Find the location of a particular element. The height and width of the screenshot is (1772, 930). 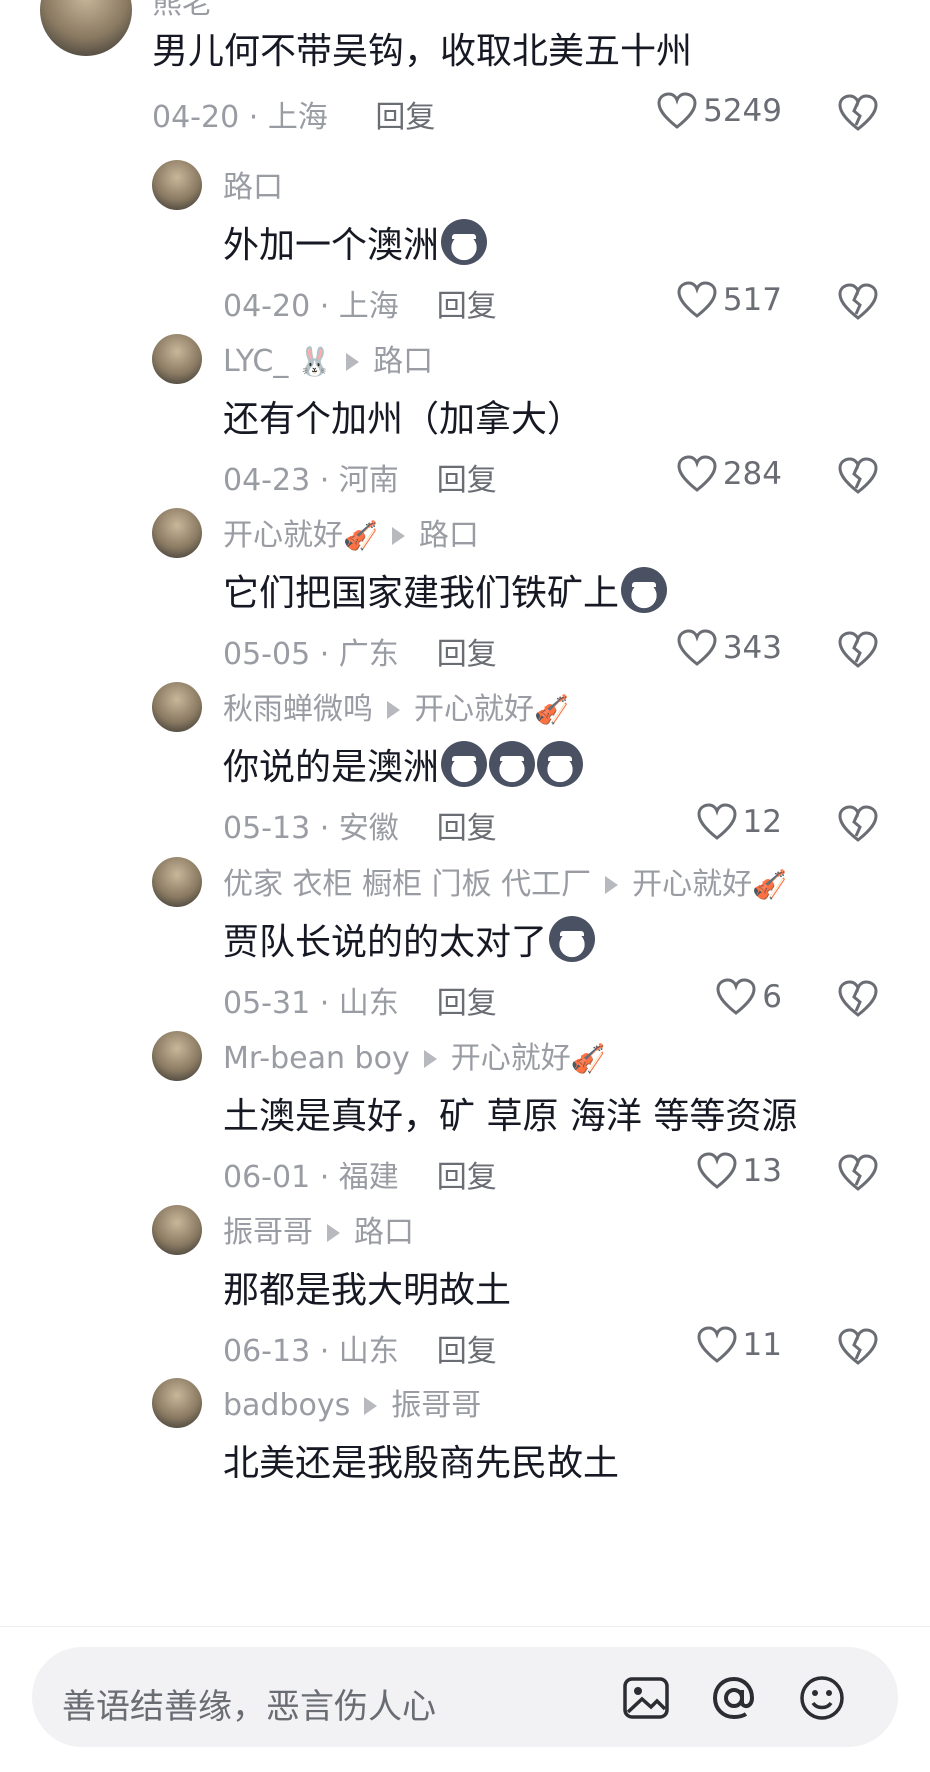

comment-location: 河南 is located at coordinates (368, 480).